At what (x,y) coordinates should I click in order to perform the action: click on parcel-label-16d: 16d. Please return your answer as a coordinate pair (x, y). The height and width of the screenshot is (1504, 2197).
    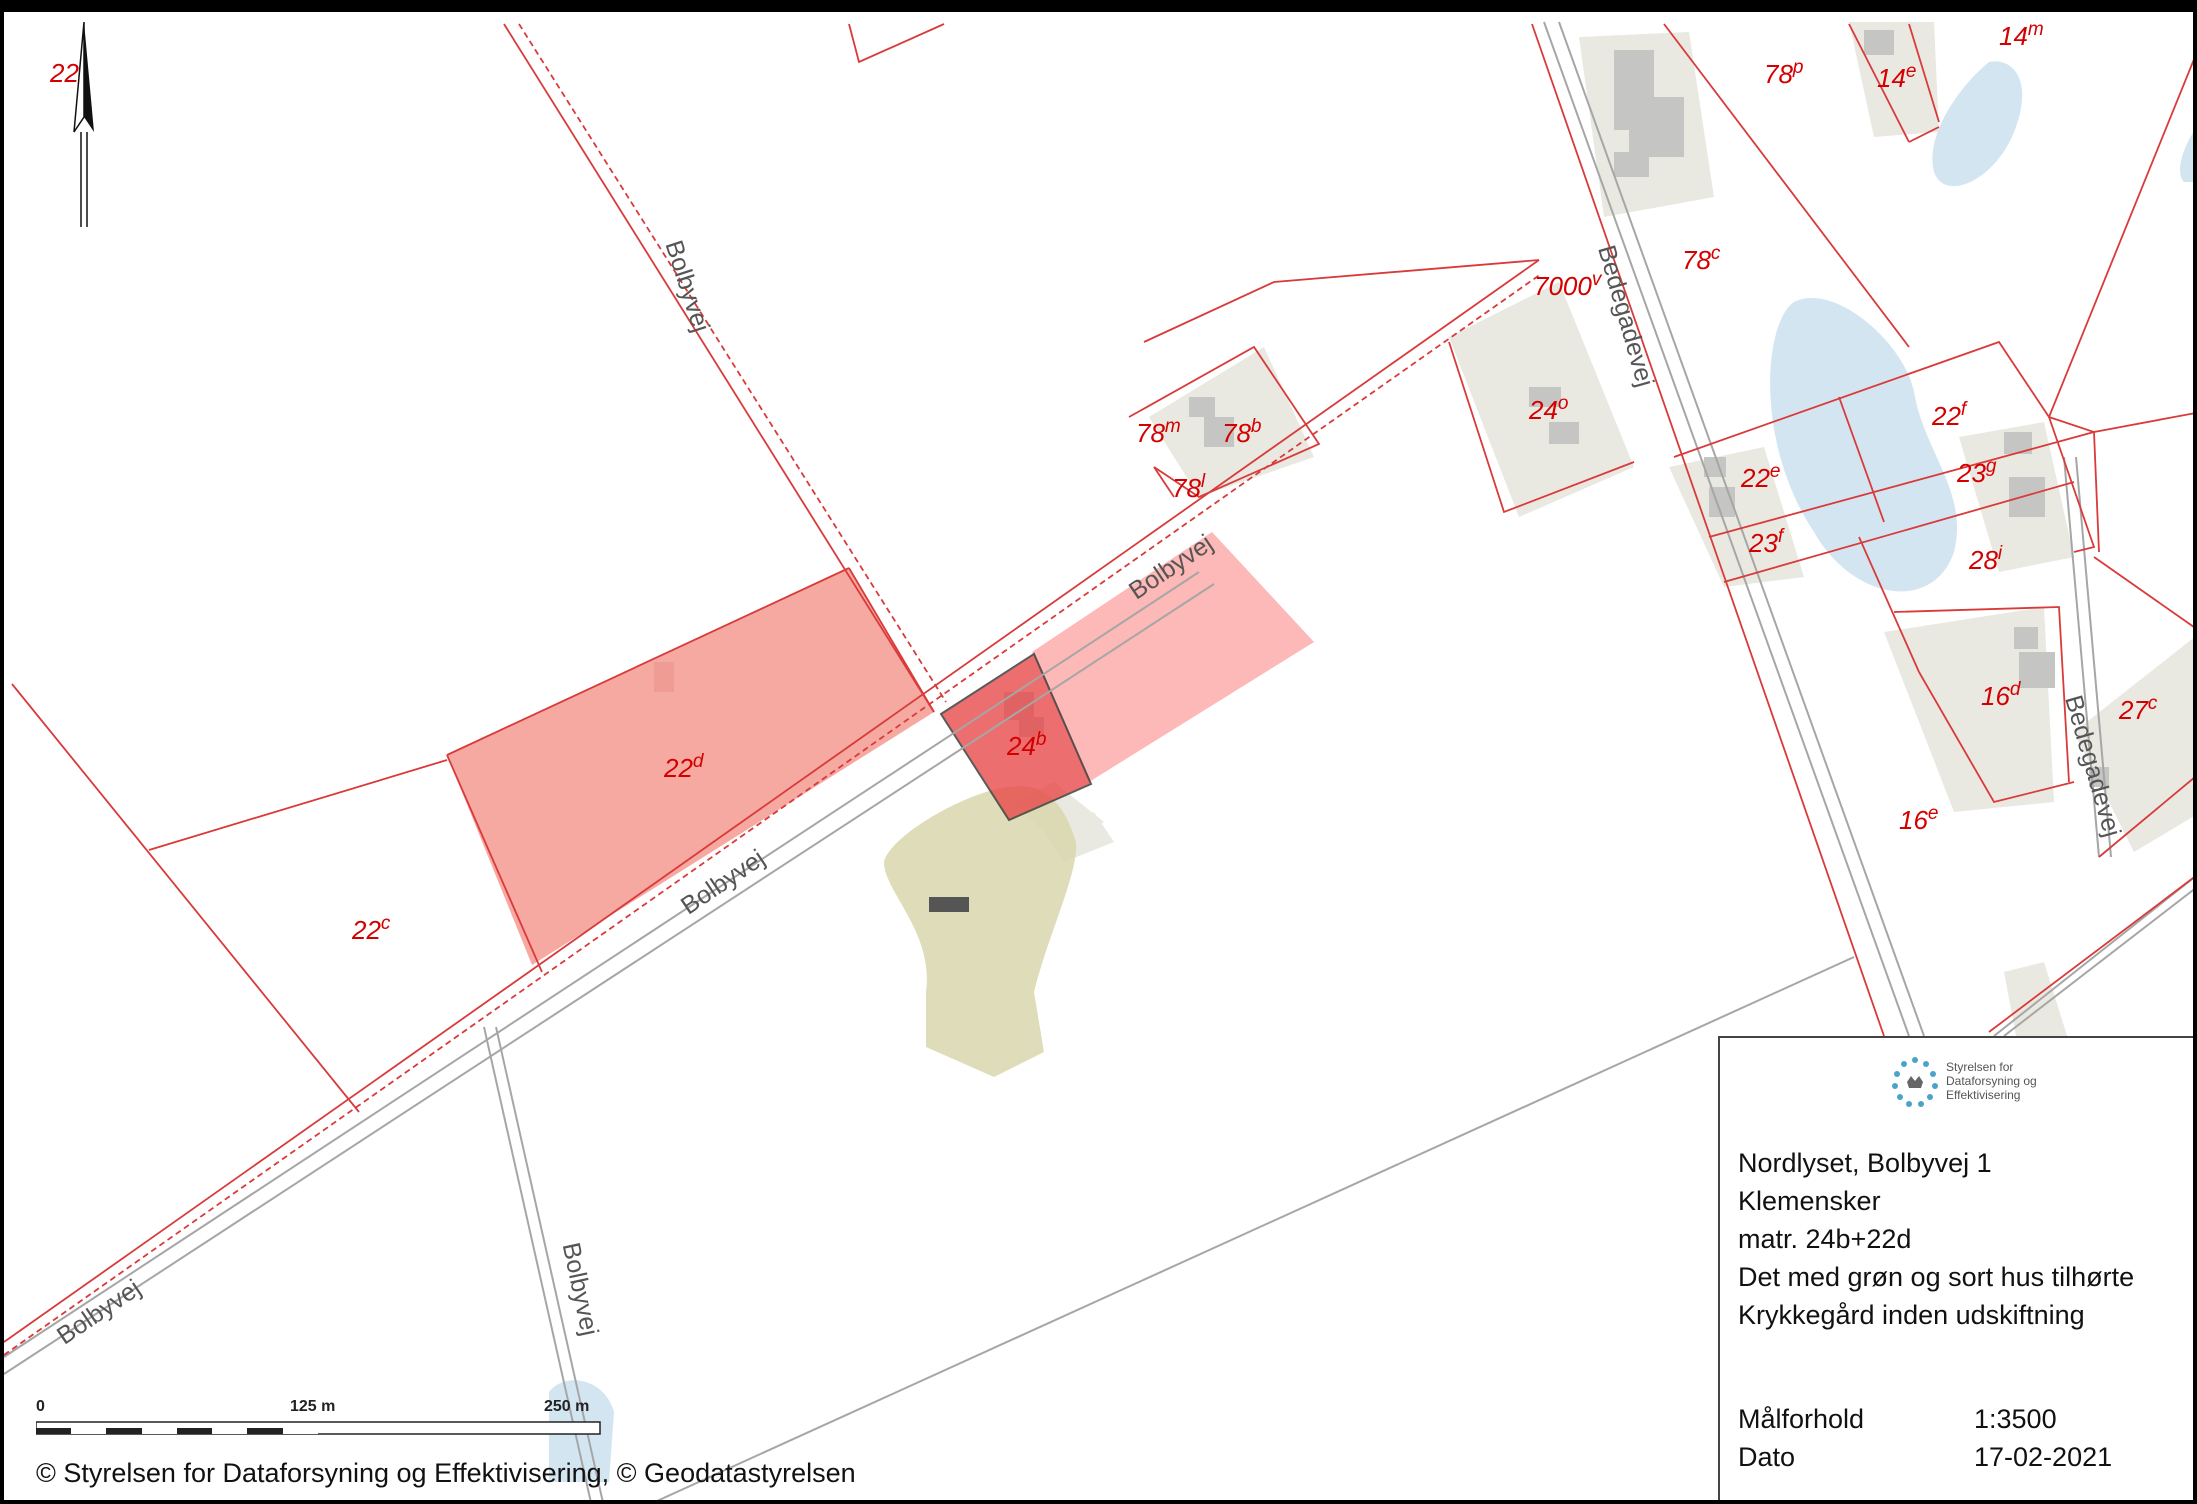
    Looking at the image, I should click on (2001, 695).